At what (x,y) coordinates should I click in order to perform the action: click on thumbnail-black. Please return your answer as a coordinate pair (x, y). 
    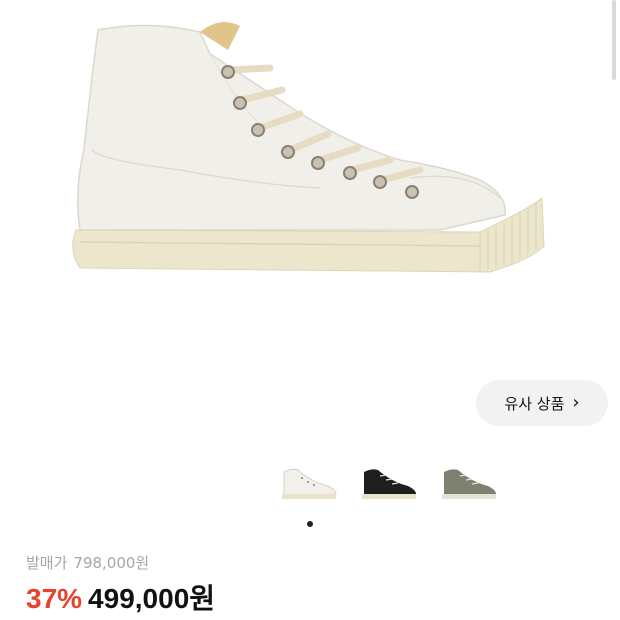
    Looking at the image, I should click on (388, 483).